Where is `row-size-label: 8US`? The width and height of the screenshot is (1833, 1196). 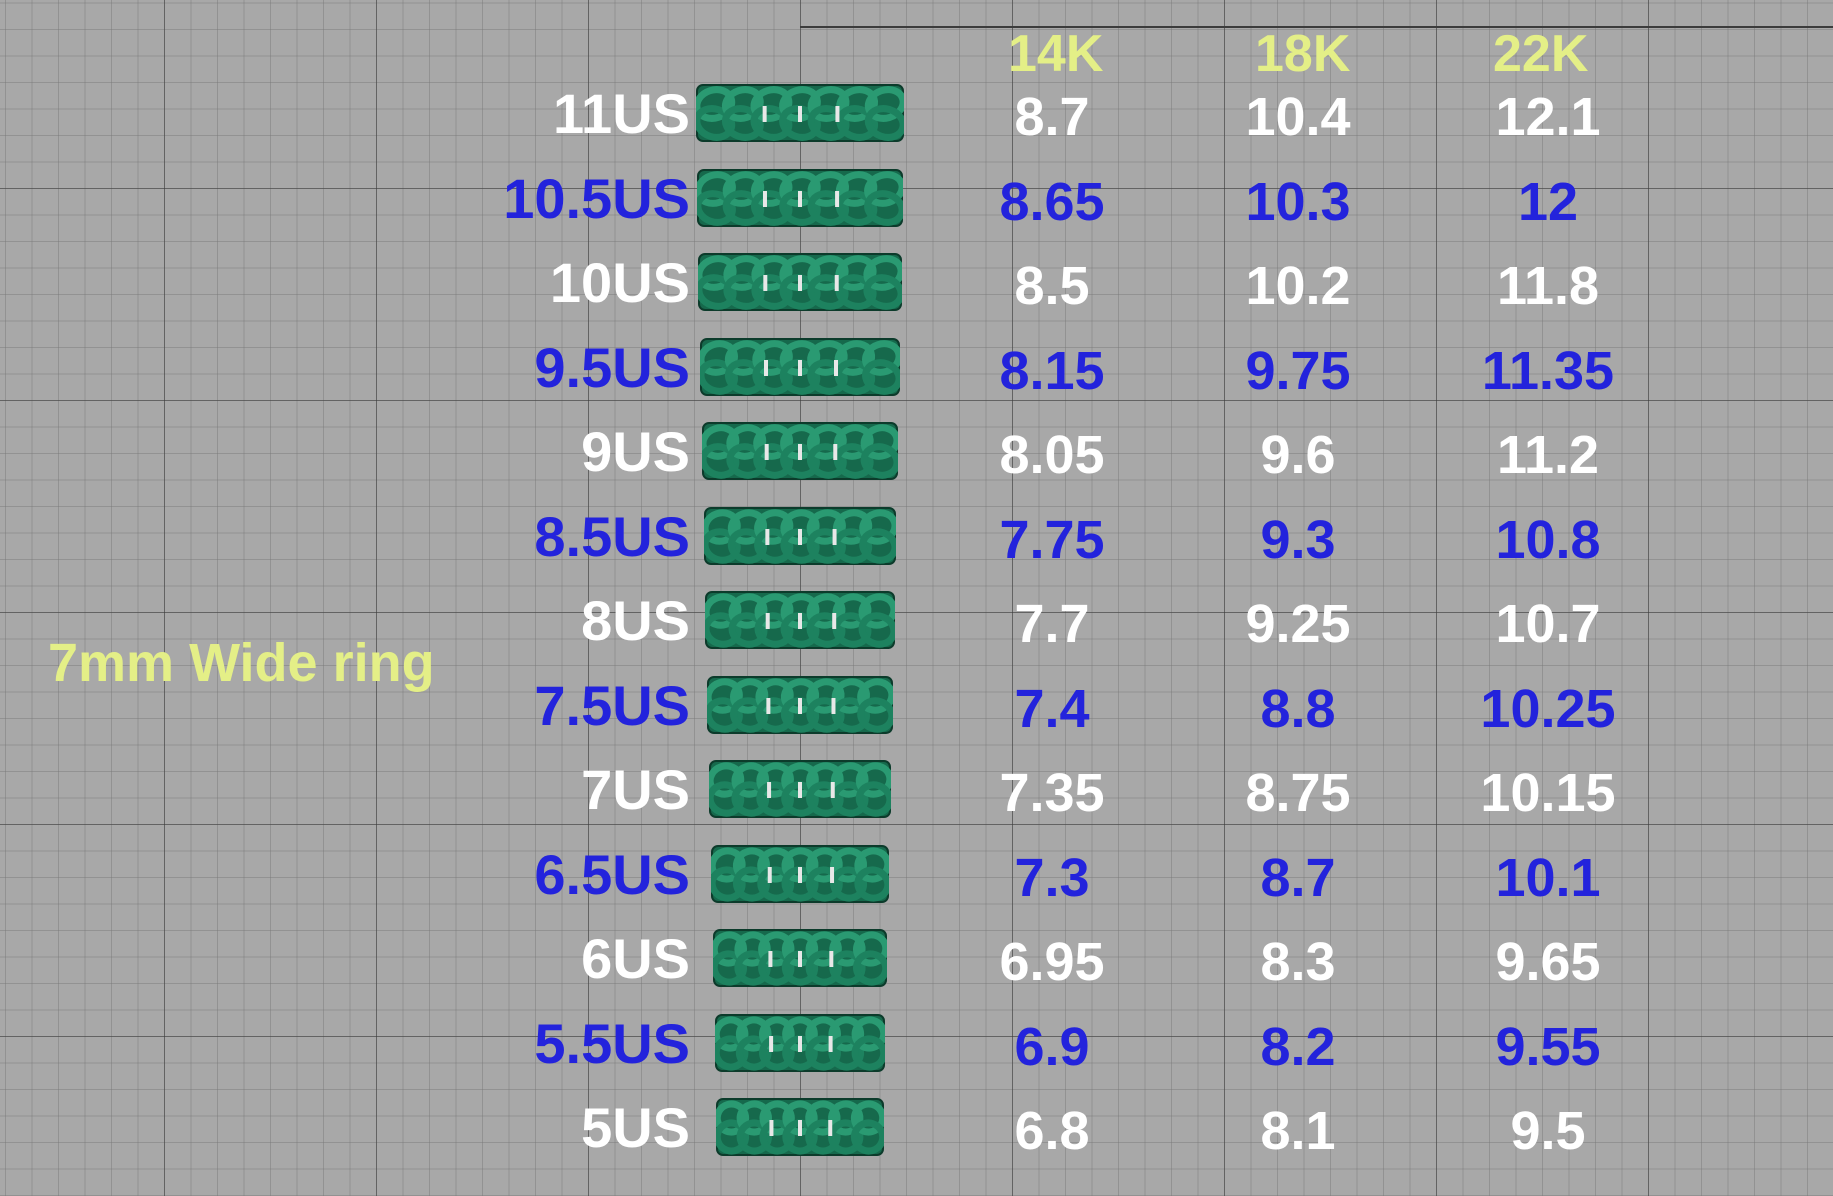
row-size-label: 8US is located at coordinates (635, 620).